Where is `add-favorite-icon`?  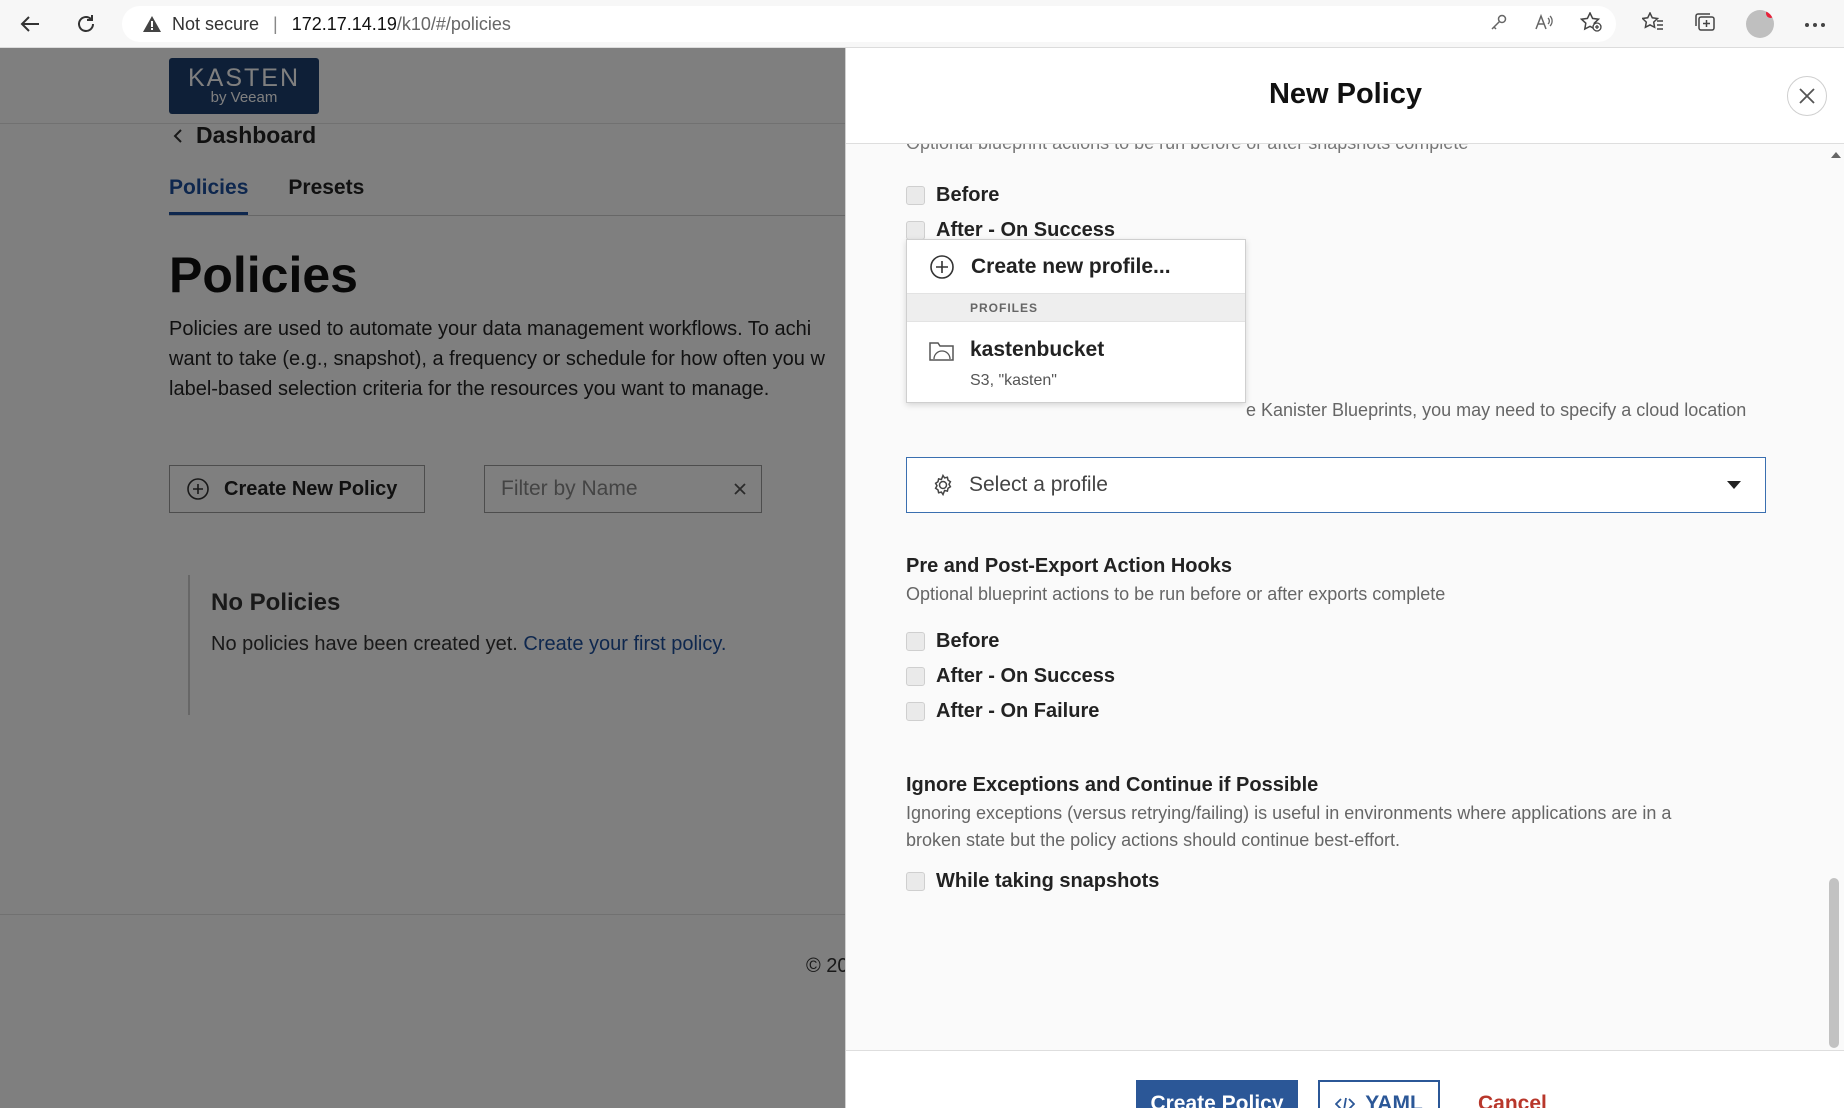 add-favorite-icon is located at coordinates (1590, 23).